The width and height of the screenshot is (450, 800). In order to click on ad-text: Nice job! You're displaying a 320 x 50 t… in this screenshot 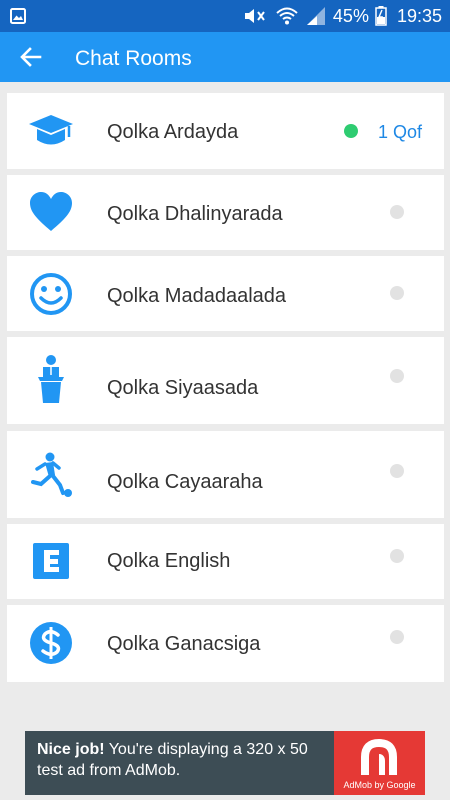, I will do `click(187, 760)`.